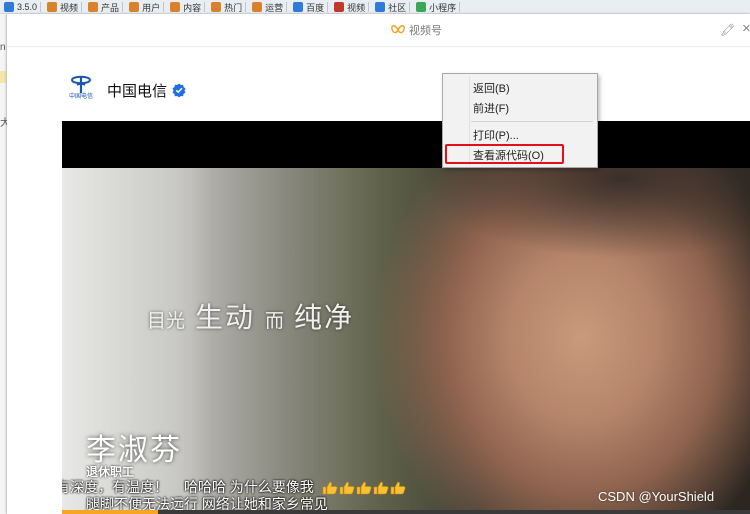 This screenshot has width=750, height=514. What do you see at coordinates (110, 512) in the screenshot?
I see `video-progress-fill` at bounding box center [110, 512].